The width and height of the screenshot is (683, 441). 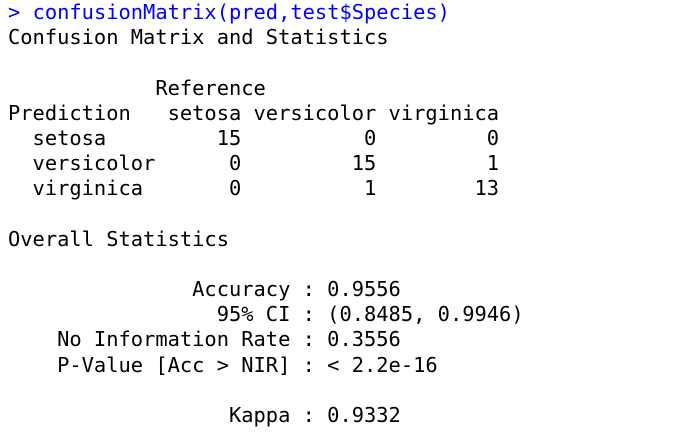 I want to click on command-line: > confusionMatrix(pred,test$Species), so click(x=344, y=12).